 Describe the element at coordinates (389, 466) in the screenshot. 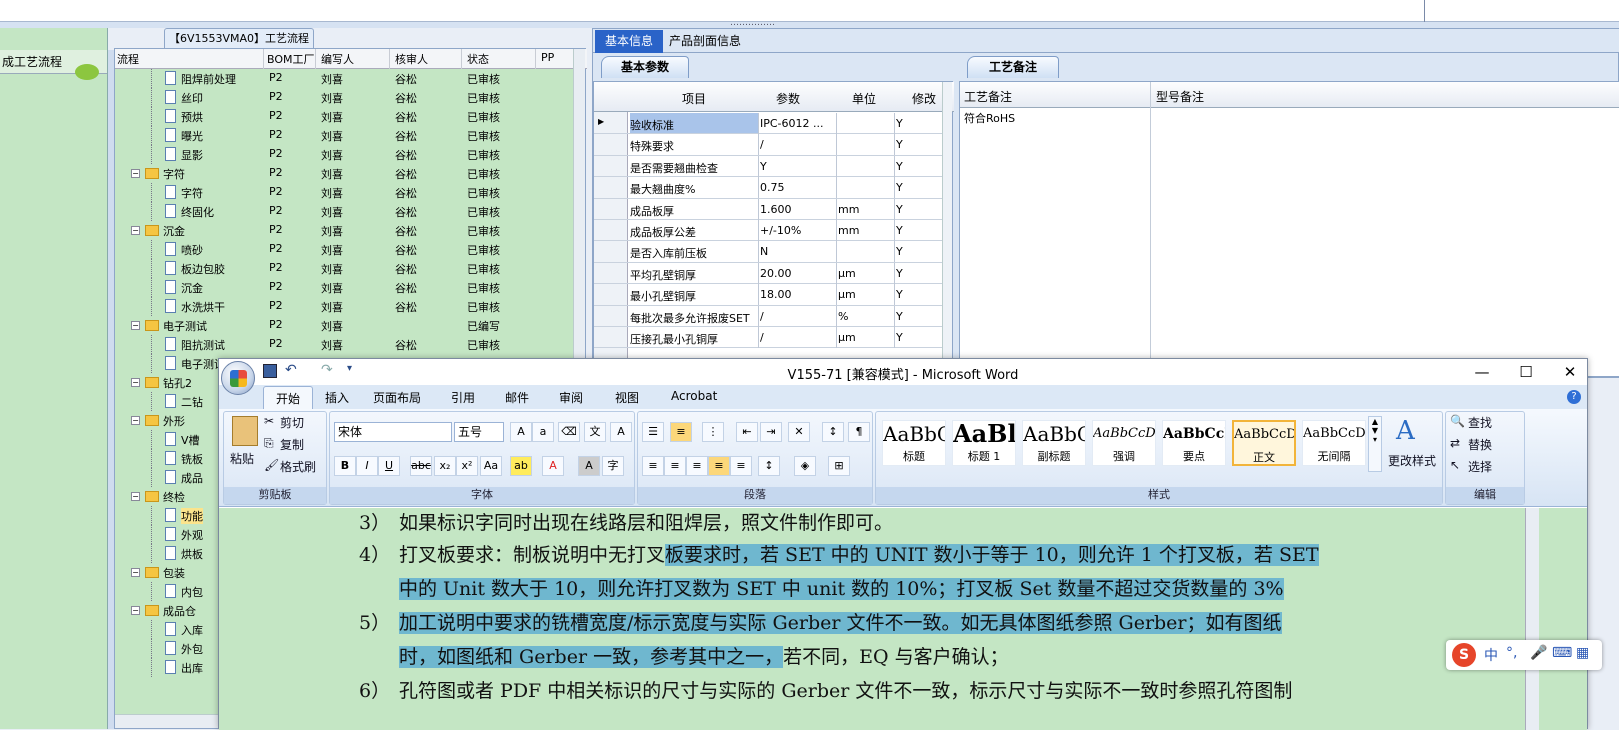

I see `underline-icon: U` at that location.